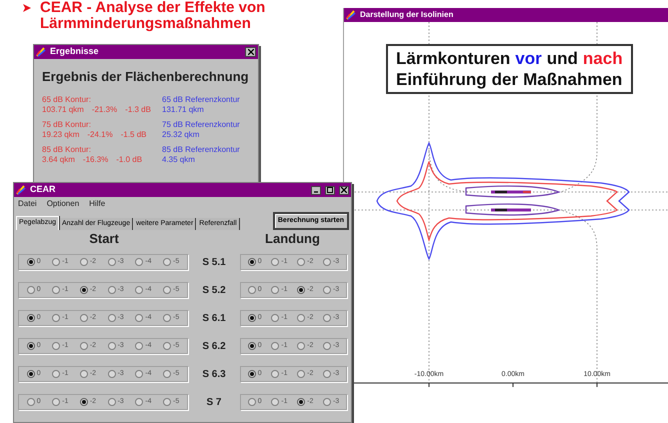  What do you see at coordinates (145, 77) in the screenshot?
I see `results-heading: Ergebnis der Flächenberechnung` at bounding box center [145, 77].